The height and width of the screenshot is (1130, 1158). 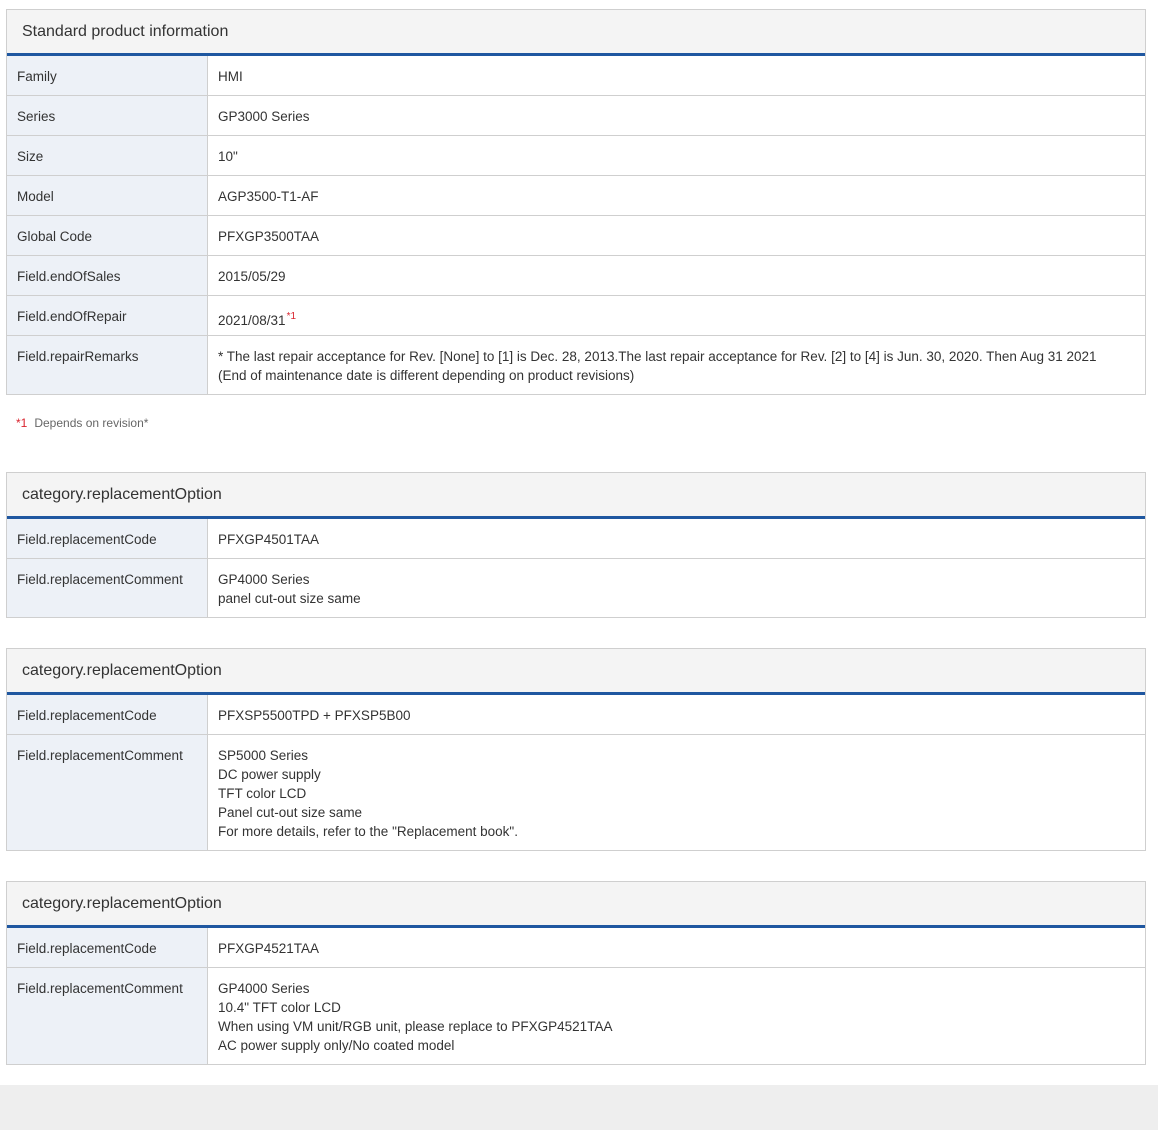 I want to click on row-label: Field.endOfRepair, so click(x=107, y=315).